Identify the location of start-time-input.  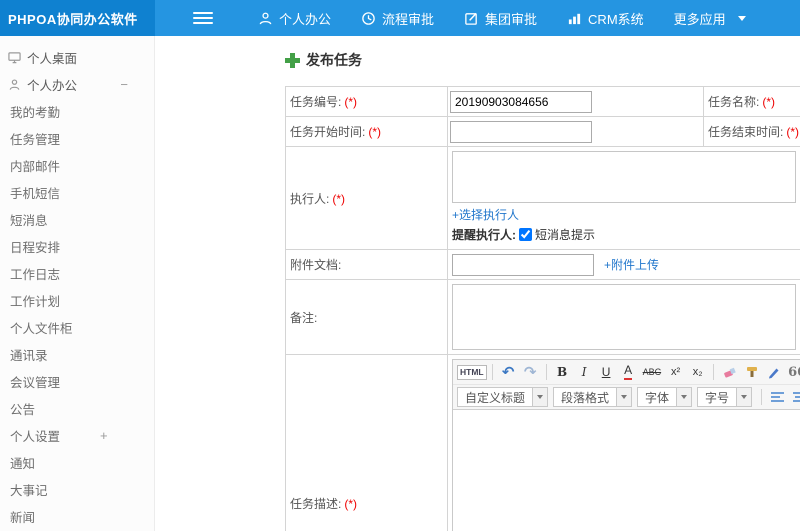
(521, 131).